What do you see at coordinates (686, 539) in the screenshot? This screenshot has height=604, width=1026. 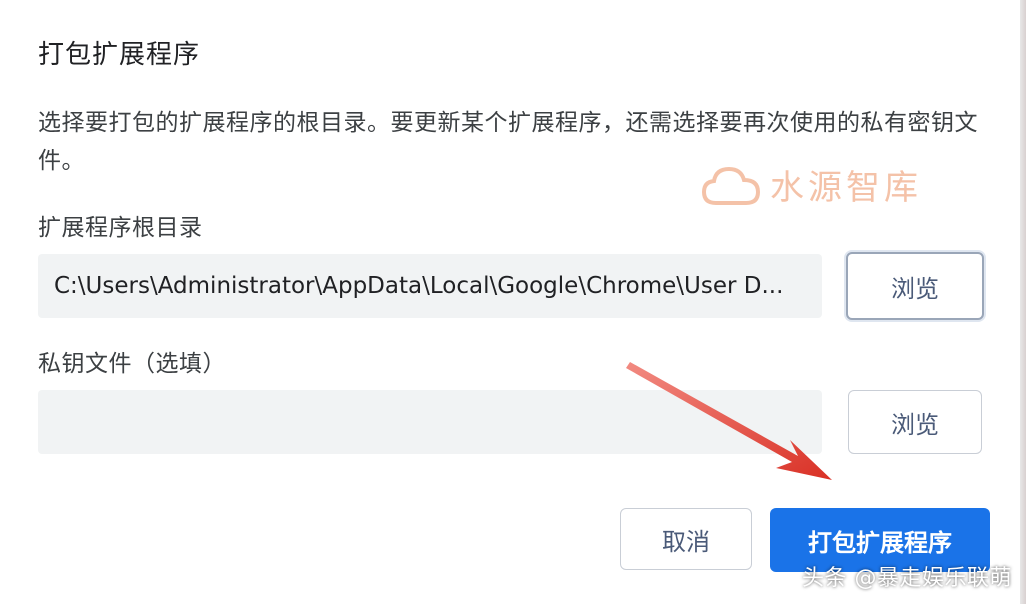 I see `cancel-button: 取消` at bounding box center [686, 539].